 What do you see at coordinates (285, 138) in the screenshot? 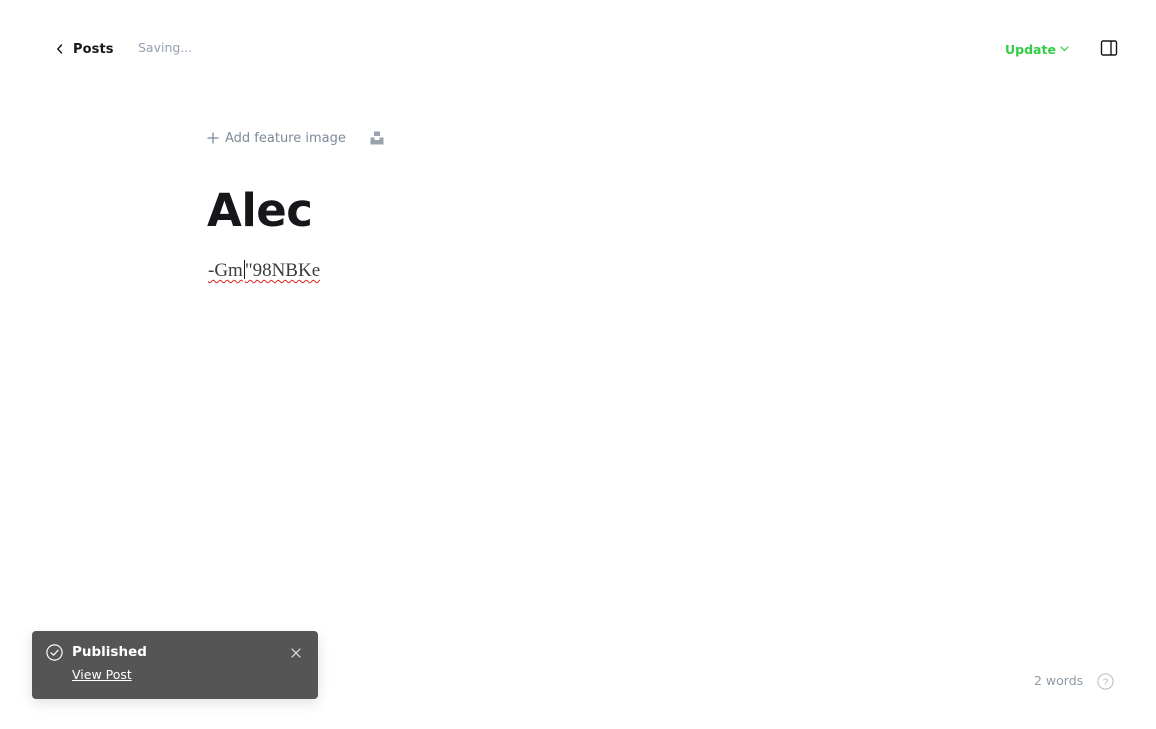
I see `add-feature-image-label: Add feature image` at bounding box center [285, 138].